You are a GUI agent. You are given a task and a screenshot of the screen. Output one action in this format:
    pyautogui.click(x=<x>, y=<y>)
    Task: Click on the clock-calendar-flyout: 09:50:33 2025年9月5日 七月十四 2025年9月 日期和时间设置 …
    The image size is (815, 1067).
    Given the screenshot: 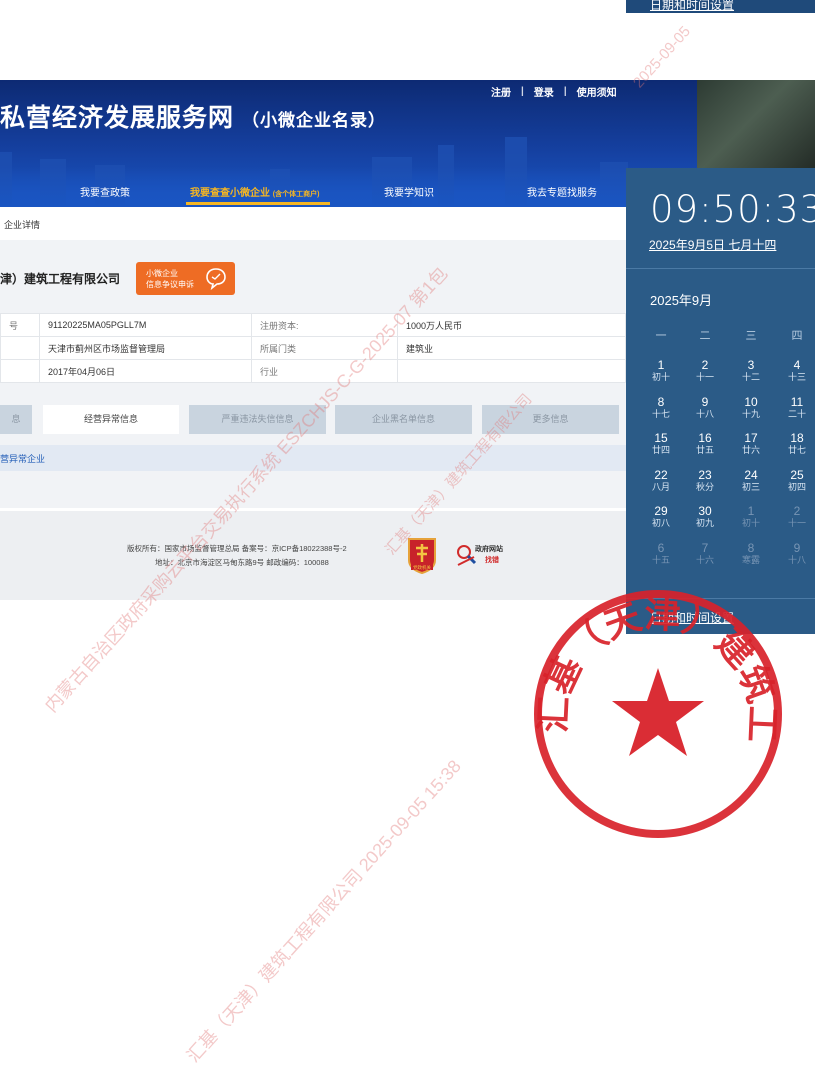 What is the action you would take?
    pyautogui.click(x=720, y=401)
    